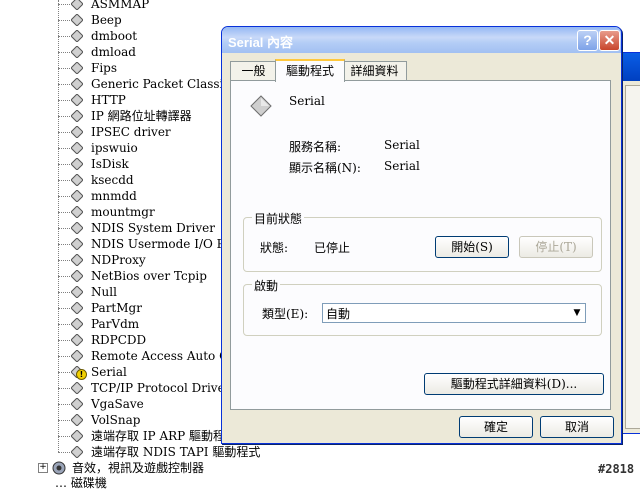  Describe the element at coordinates (454, 313) in the screenshot. I see `startup-type-select: 自動 ▼` at that location.